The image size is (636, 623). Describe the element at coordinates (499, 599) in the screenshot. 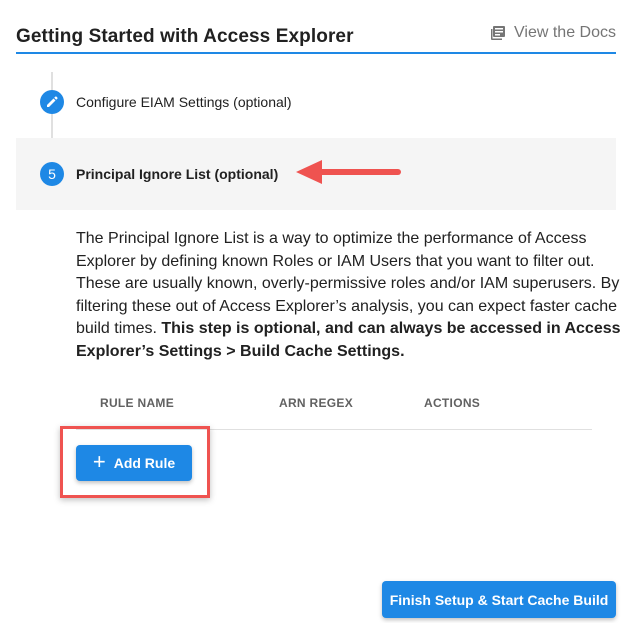

I see `finish-setup-button: Finish Setup & Start Cache Build` at that location.